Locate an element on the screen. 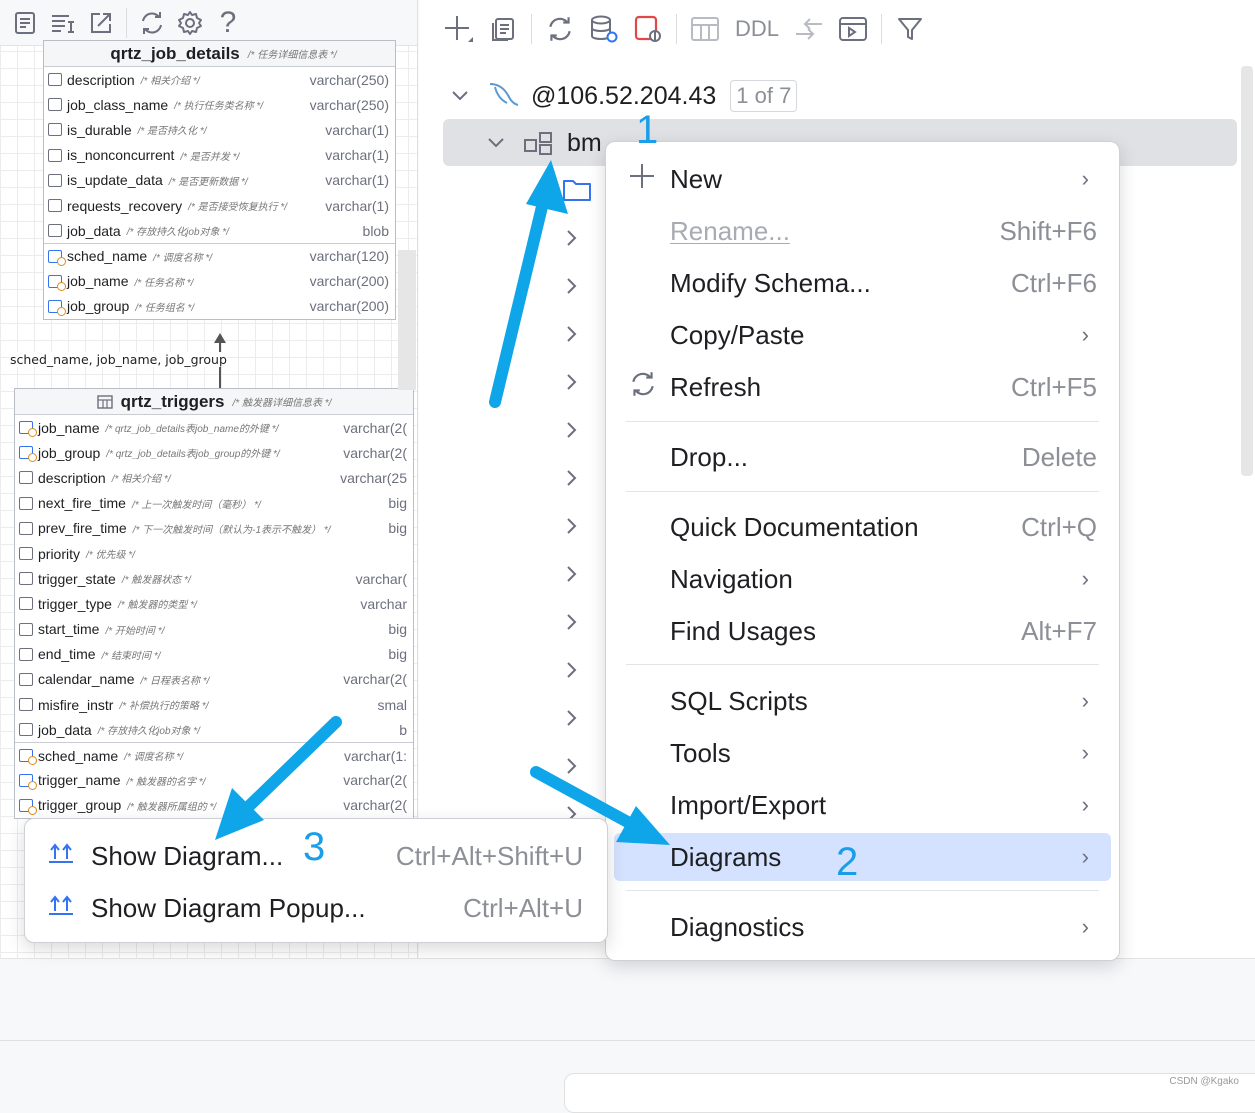  annotation-step-3: 3 is located at coordinates (314, 847).